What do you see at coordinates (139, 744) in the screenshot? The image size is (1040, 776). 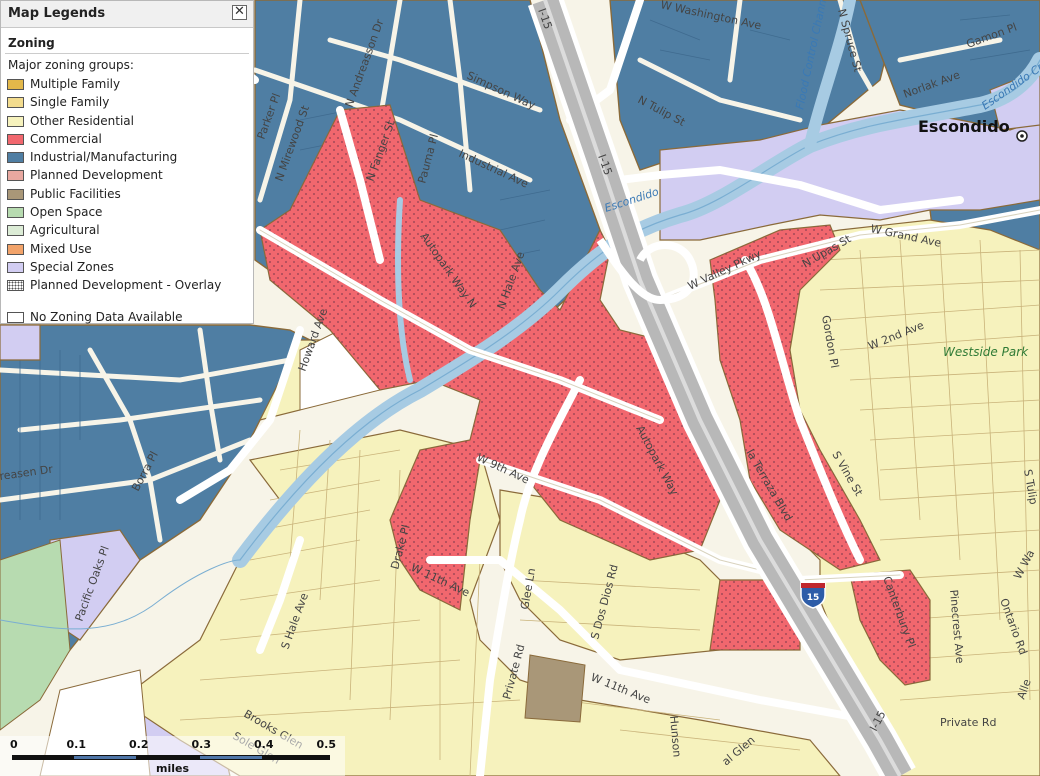 I see `scale-tick-label: 0.2` at bounding box center [139, 744].